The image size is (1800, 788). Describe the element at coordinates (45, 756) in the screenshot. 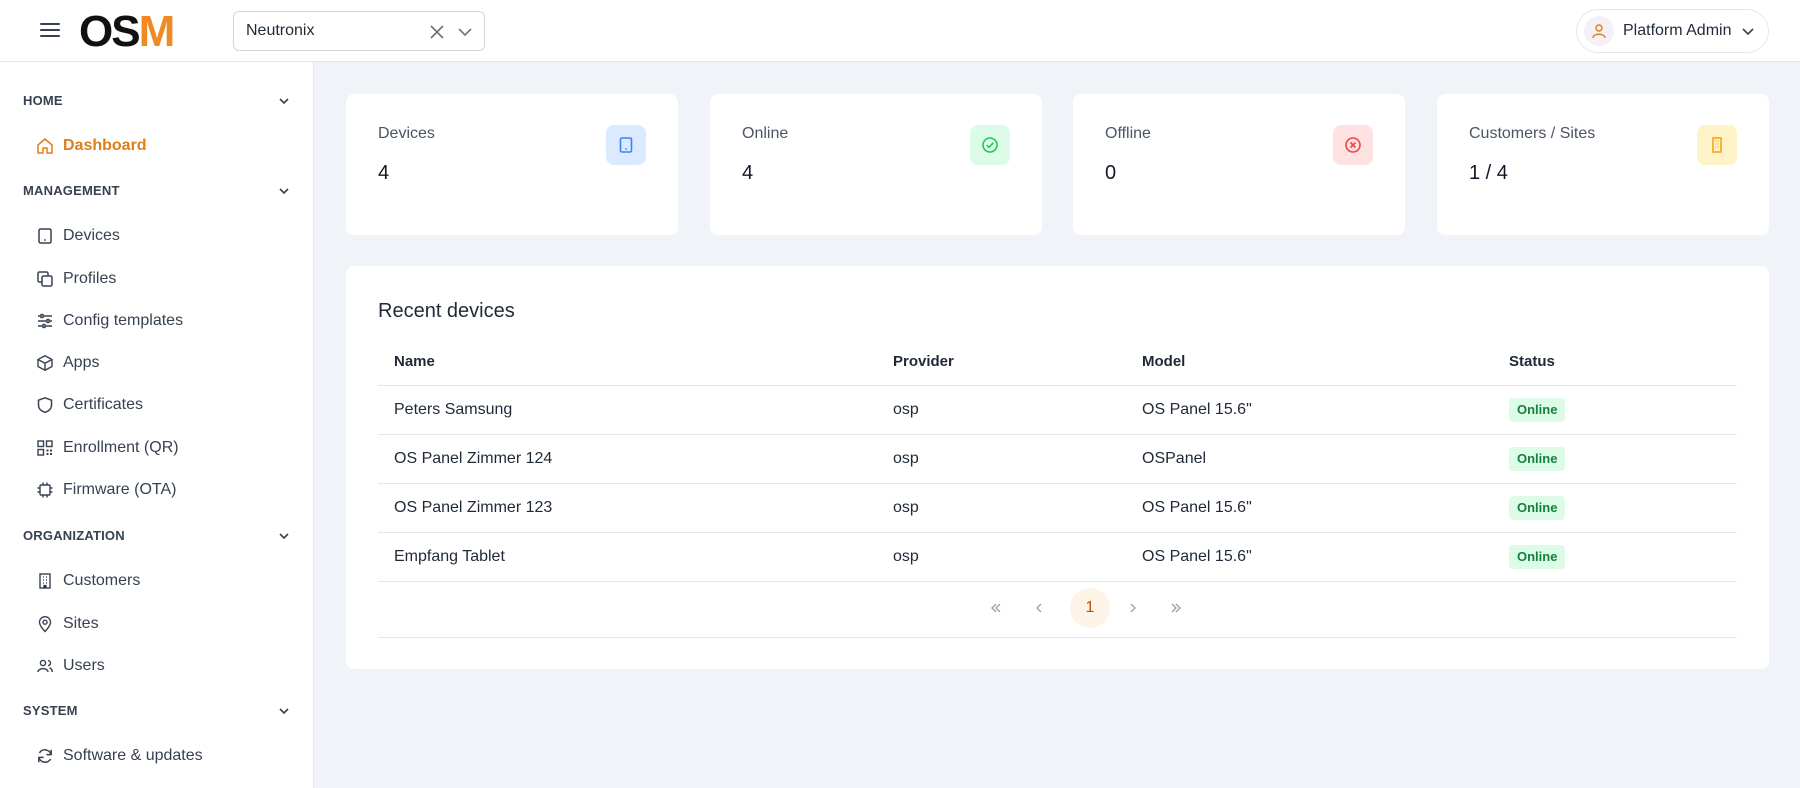

I see `refresh-icon` at that location.